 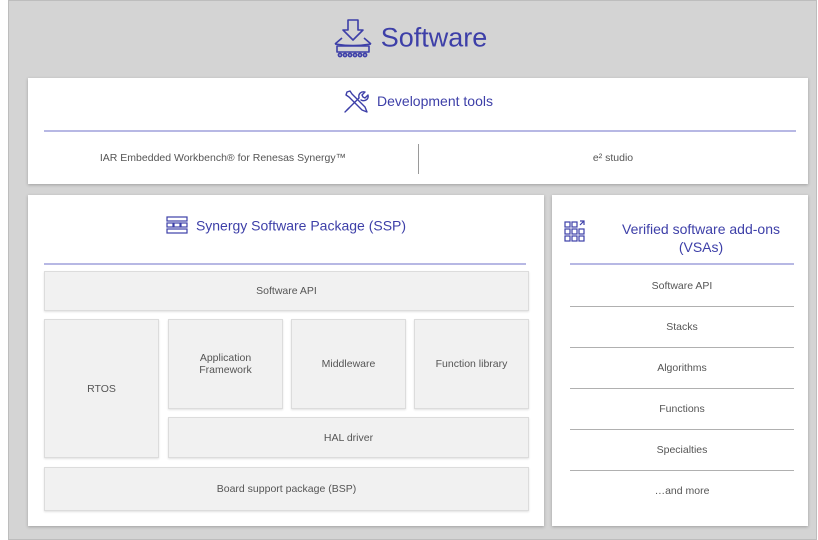 What do you see at coordinates (286, 291) in the screenshot?
I see `ssp-software-api: Software API` at bounding box center [286, 291].